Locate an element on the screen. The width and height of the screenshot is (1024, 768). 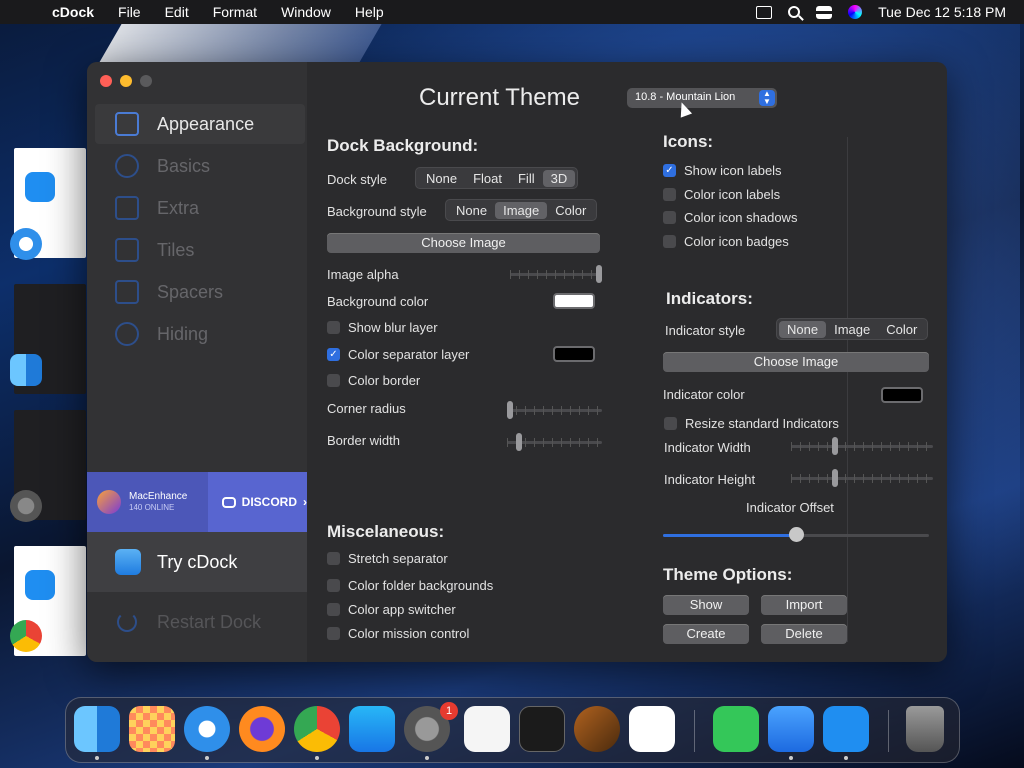
firefox-icon is located at coordinates (262, 729).